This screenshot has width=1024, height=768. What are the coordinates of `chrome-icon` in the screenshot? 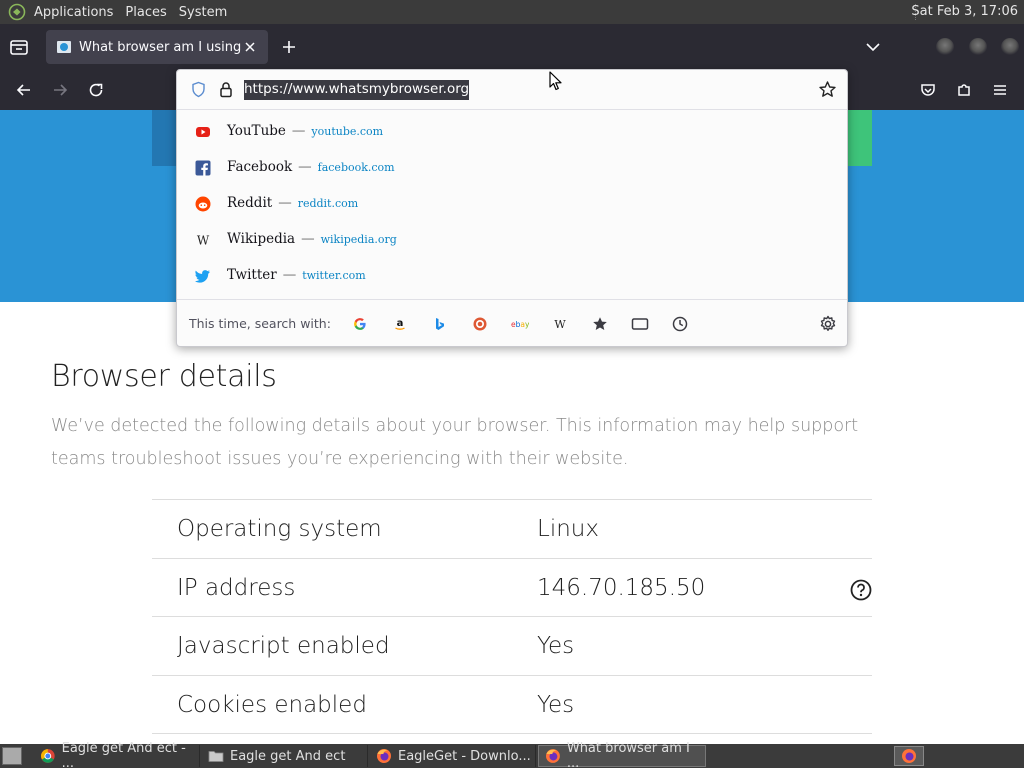 It's located at (47, 756).